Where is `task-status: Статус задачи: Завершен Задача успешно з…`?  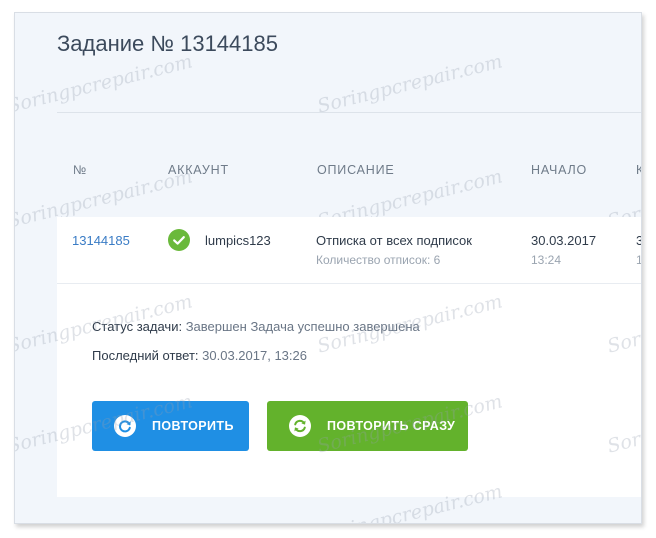 task-status: Статус задачи: Завершен Задача успешно з… is located at coordinates (256, 326).